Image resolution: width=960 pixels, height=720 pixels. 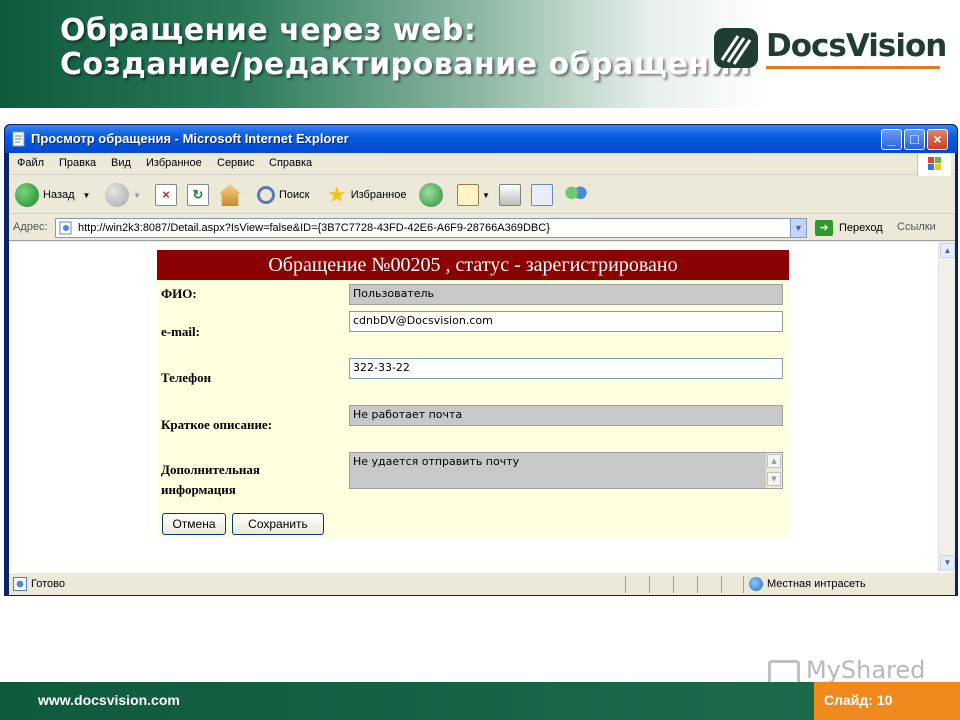 I want to click on edit-button, so click(x=542, y=195).